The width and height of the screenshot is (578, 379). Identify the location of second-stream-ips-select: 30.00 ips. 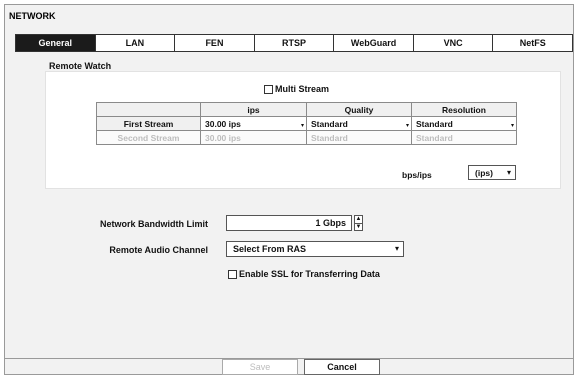
(253, 137).